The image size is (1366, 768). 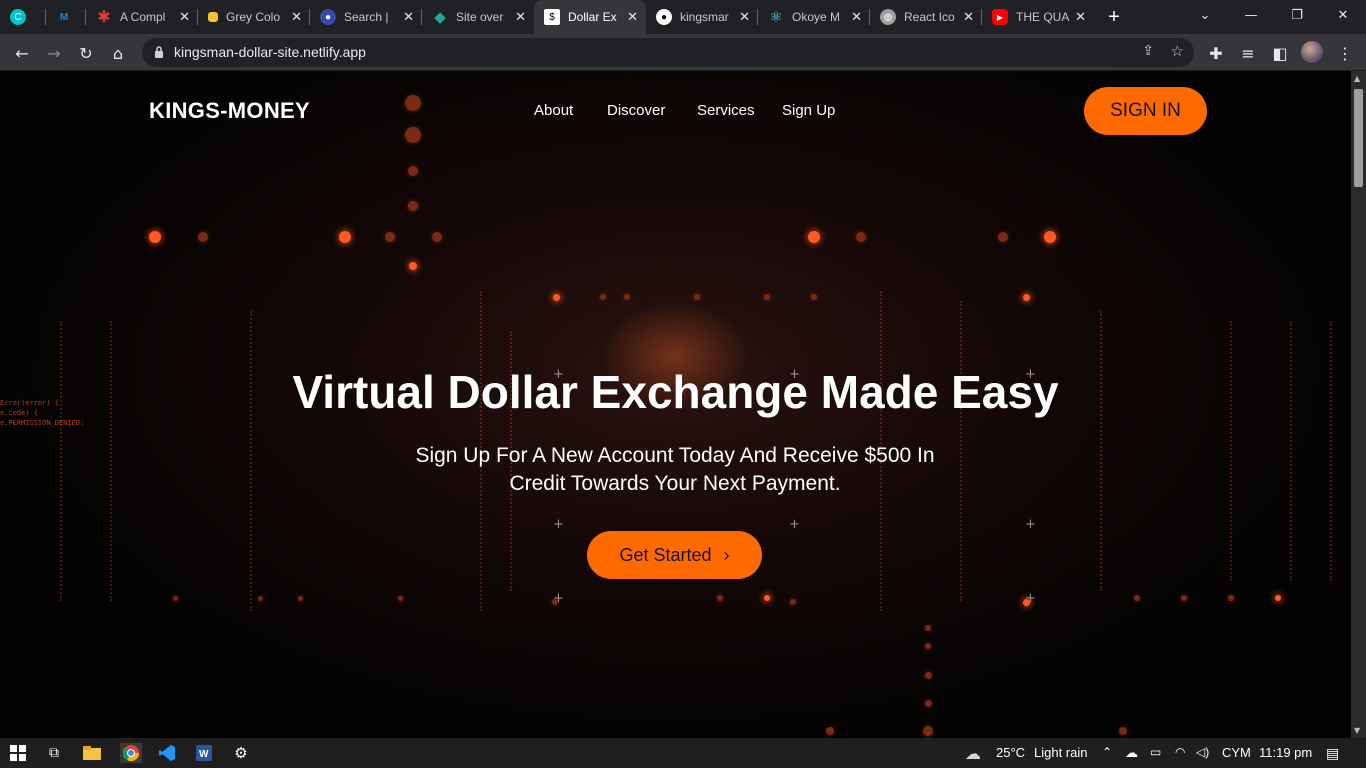 What do you see at coordinates (1010, 752) in the screenshot?
I see `weather-temp: 25°C` at bounding box center [1010, 752].